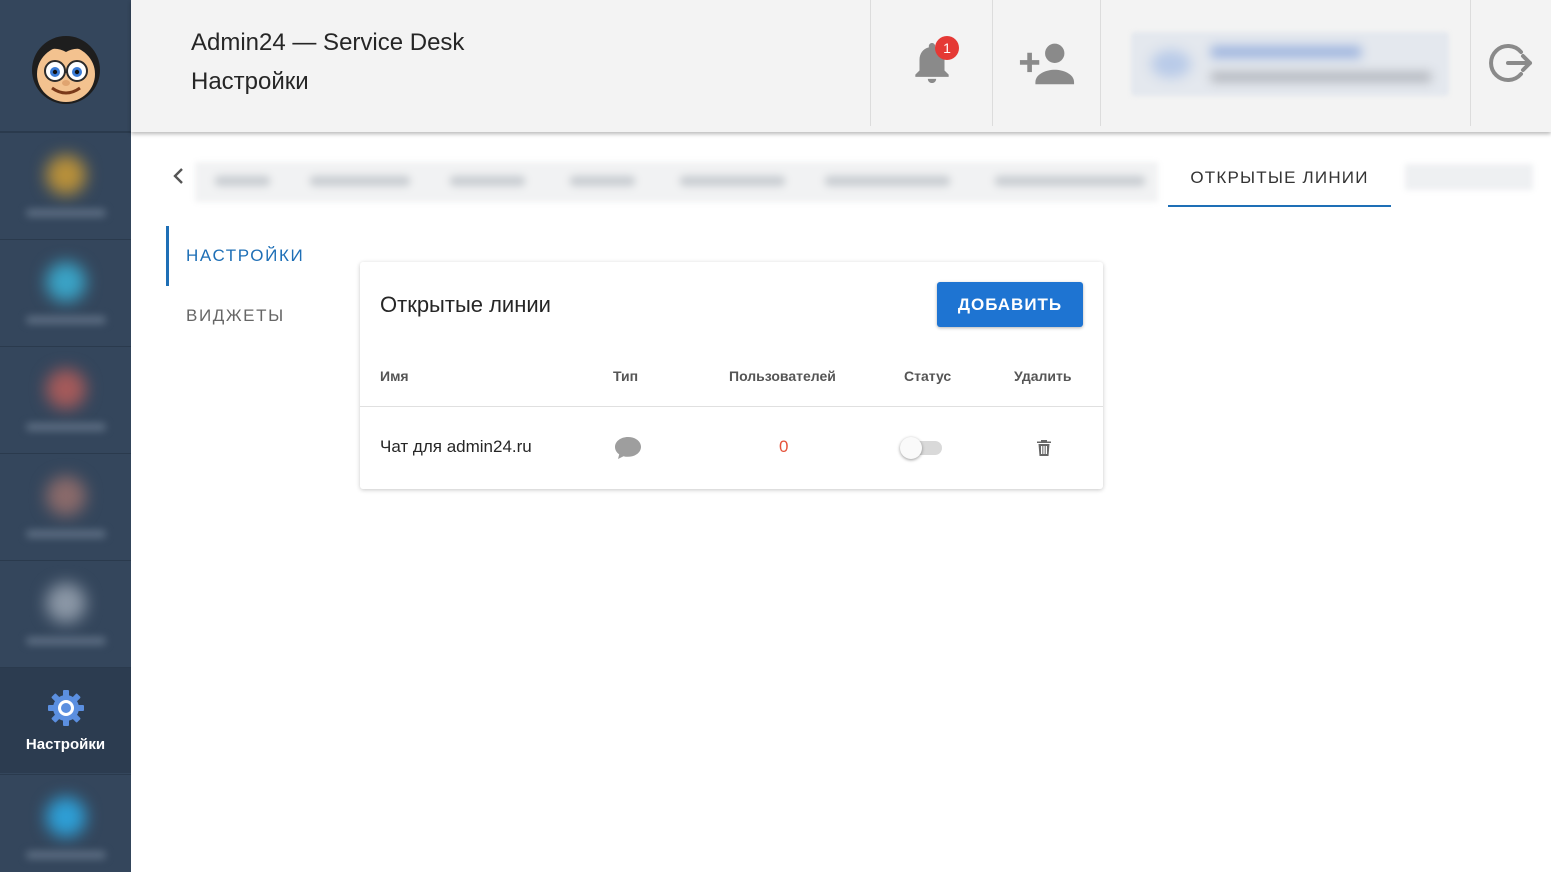  I want to click on status-toggle, so click(923, 448).